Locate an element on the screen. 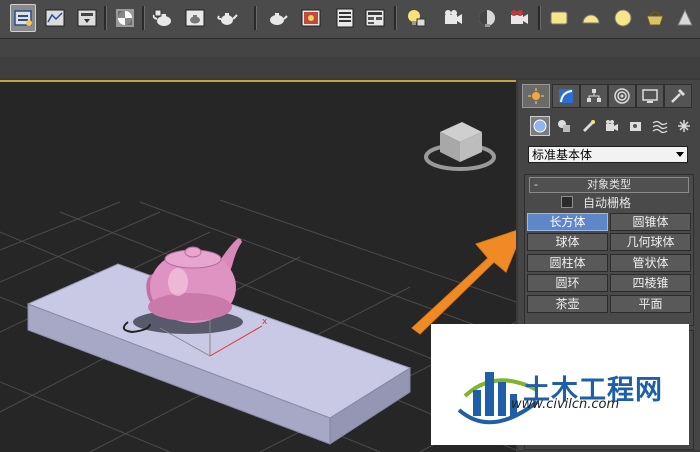  shapes-category is located at coordinates (564, 126).